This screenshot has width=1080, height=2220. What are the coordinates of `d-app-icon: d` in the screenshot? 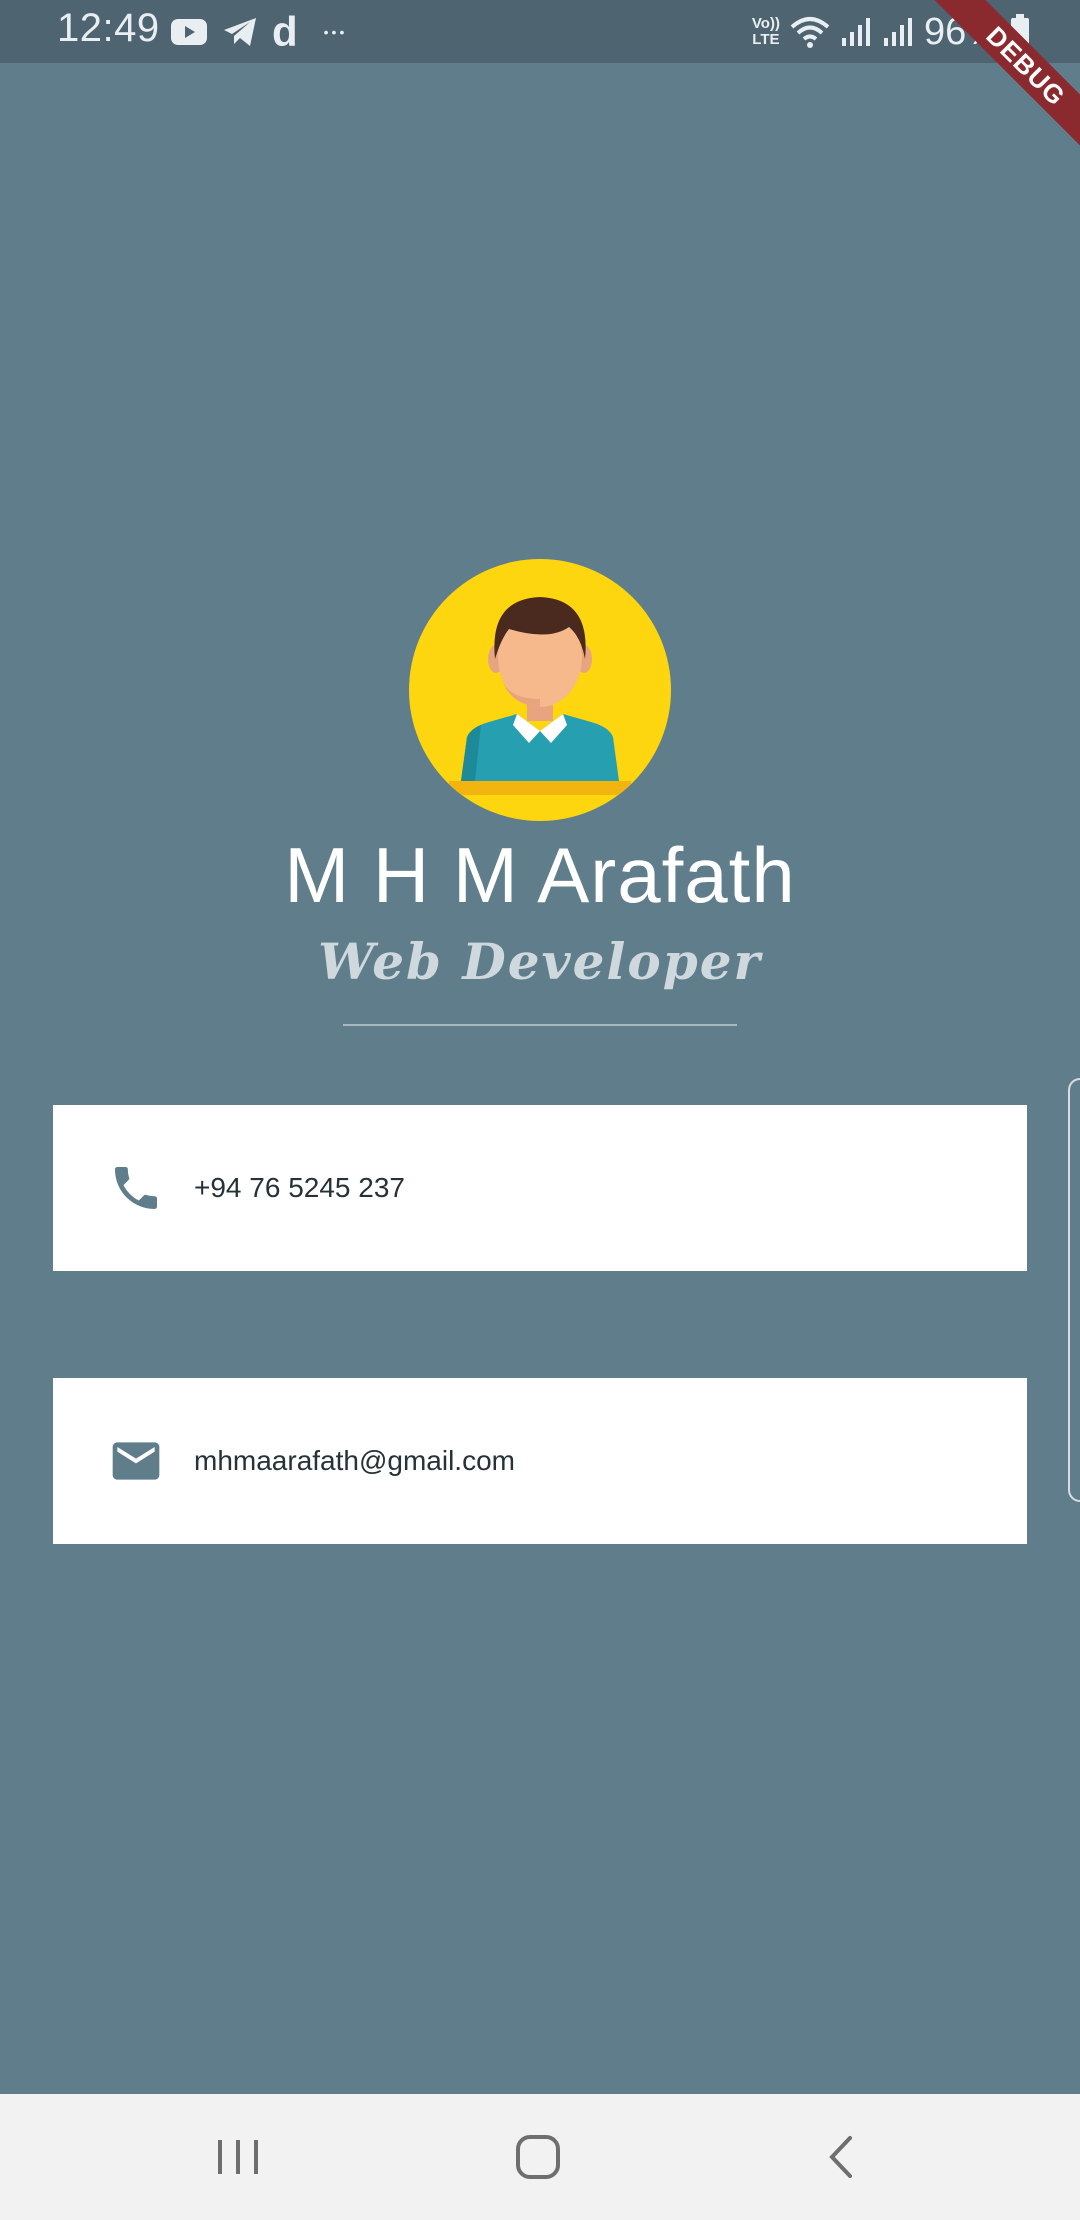 It's located at (285, 31).